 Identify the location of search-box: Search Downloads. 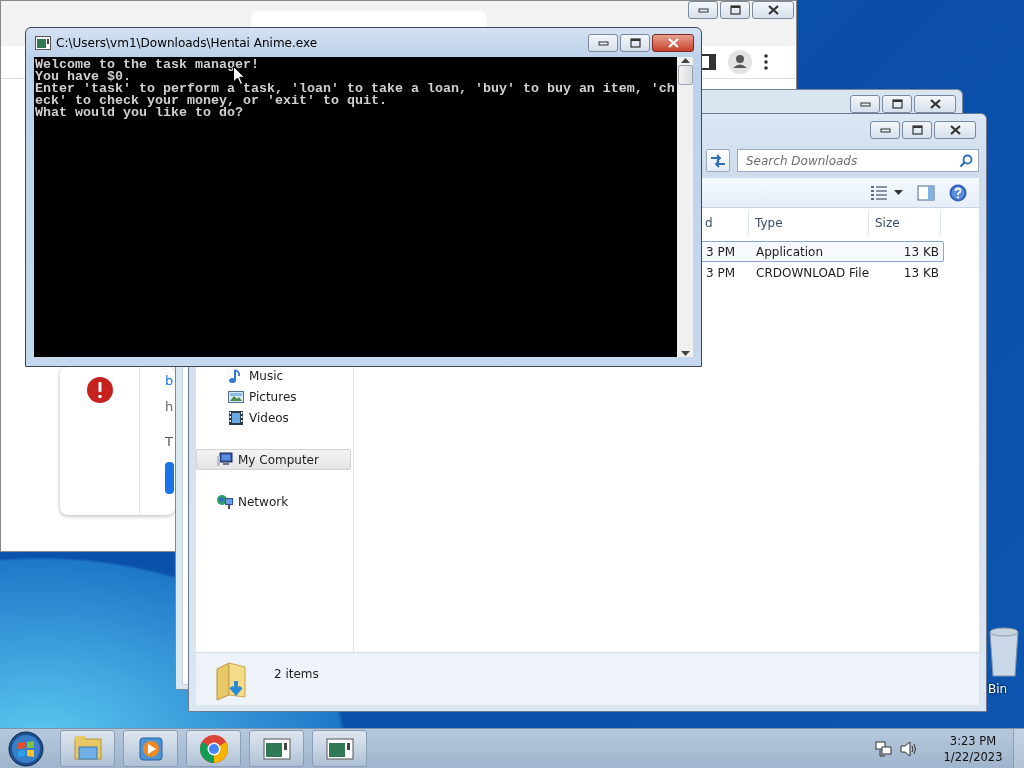
(858, 160).